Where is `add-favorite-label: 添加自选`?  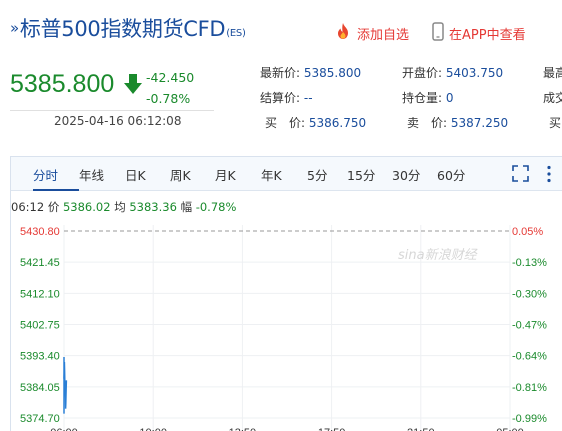 add-favorite-label: 添加自选 is located at coordinates (383, 35).